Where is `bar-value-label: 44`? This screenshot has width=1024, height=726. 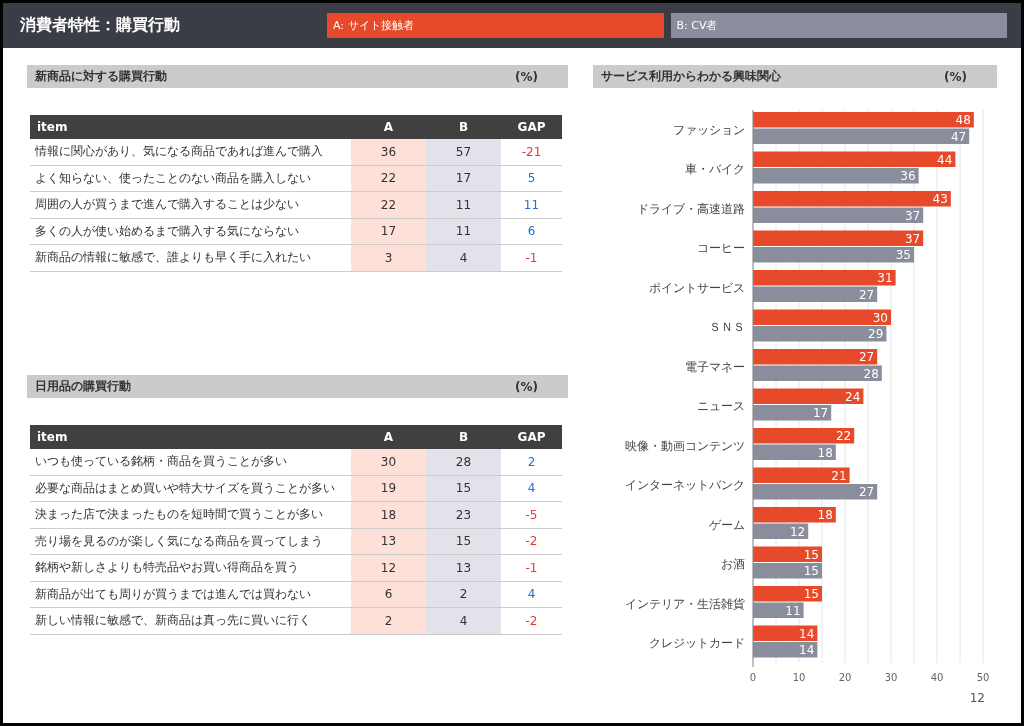
bar-value-label: 44 is located at coordinates (945, 159).